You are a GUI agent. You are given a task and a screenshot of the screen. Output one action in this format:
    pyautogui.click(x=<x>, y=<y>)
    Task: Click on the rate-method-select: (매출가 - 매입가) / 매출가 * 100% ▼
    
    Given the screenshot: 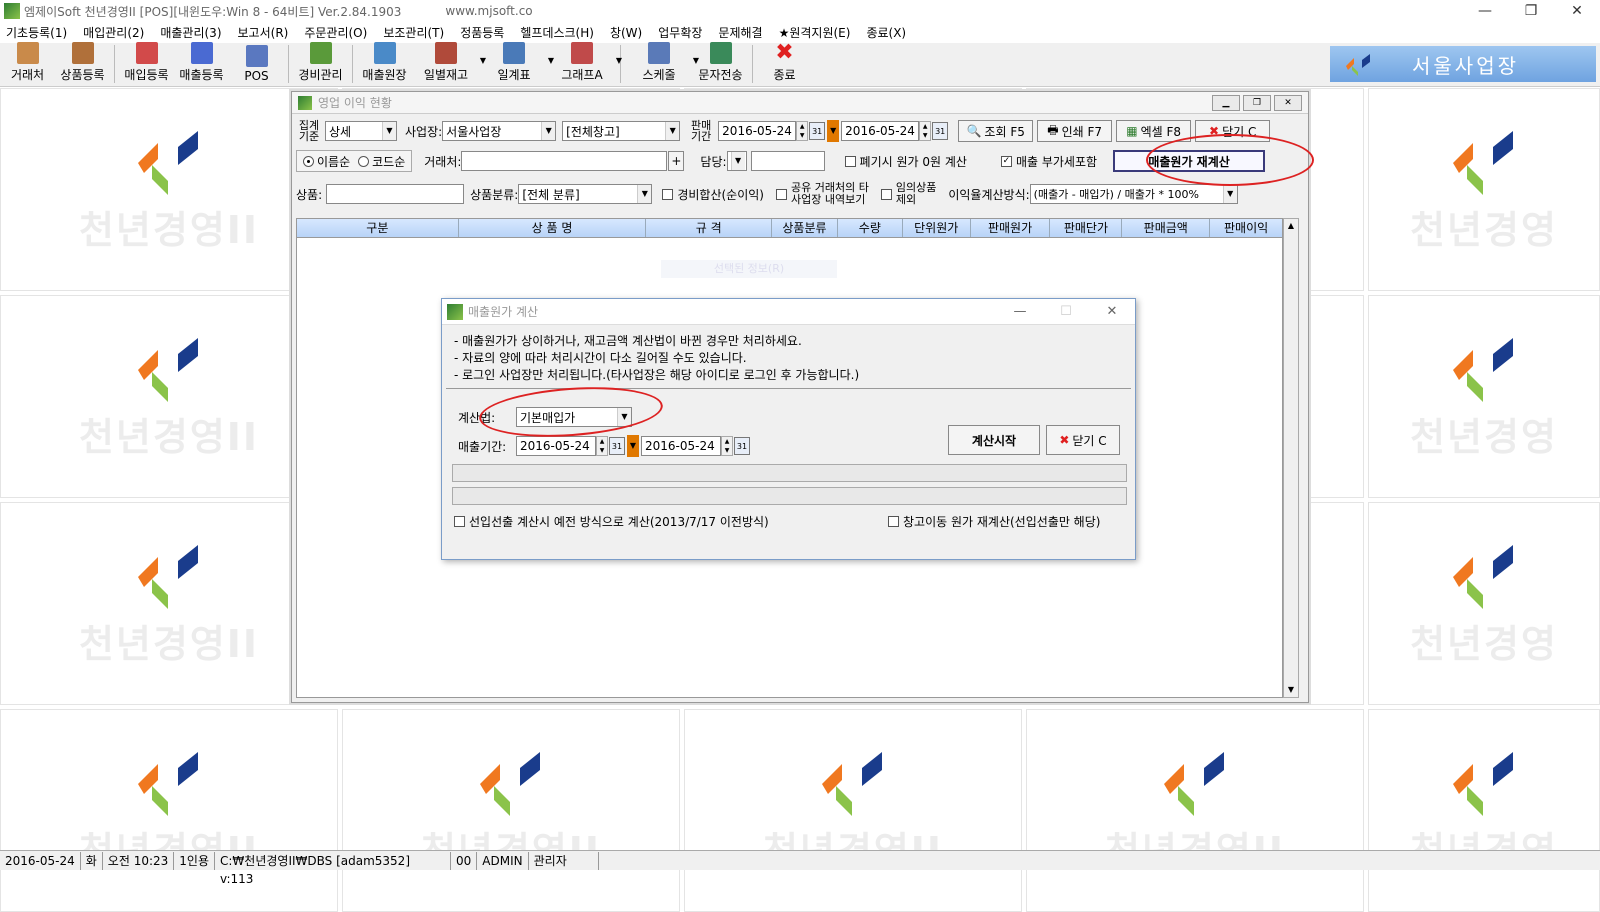 What is the action you would take?
    pyautogui.click(x=1133, y=194)
    